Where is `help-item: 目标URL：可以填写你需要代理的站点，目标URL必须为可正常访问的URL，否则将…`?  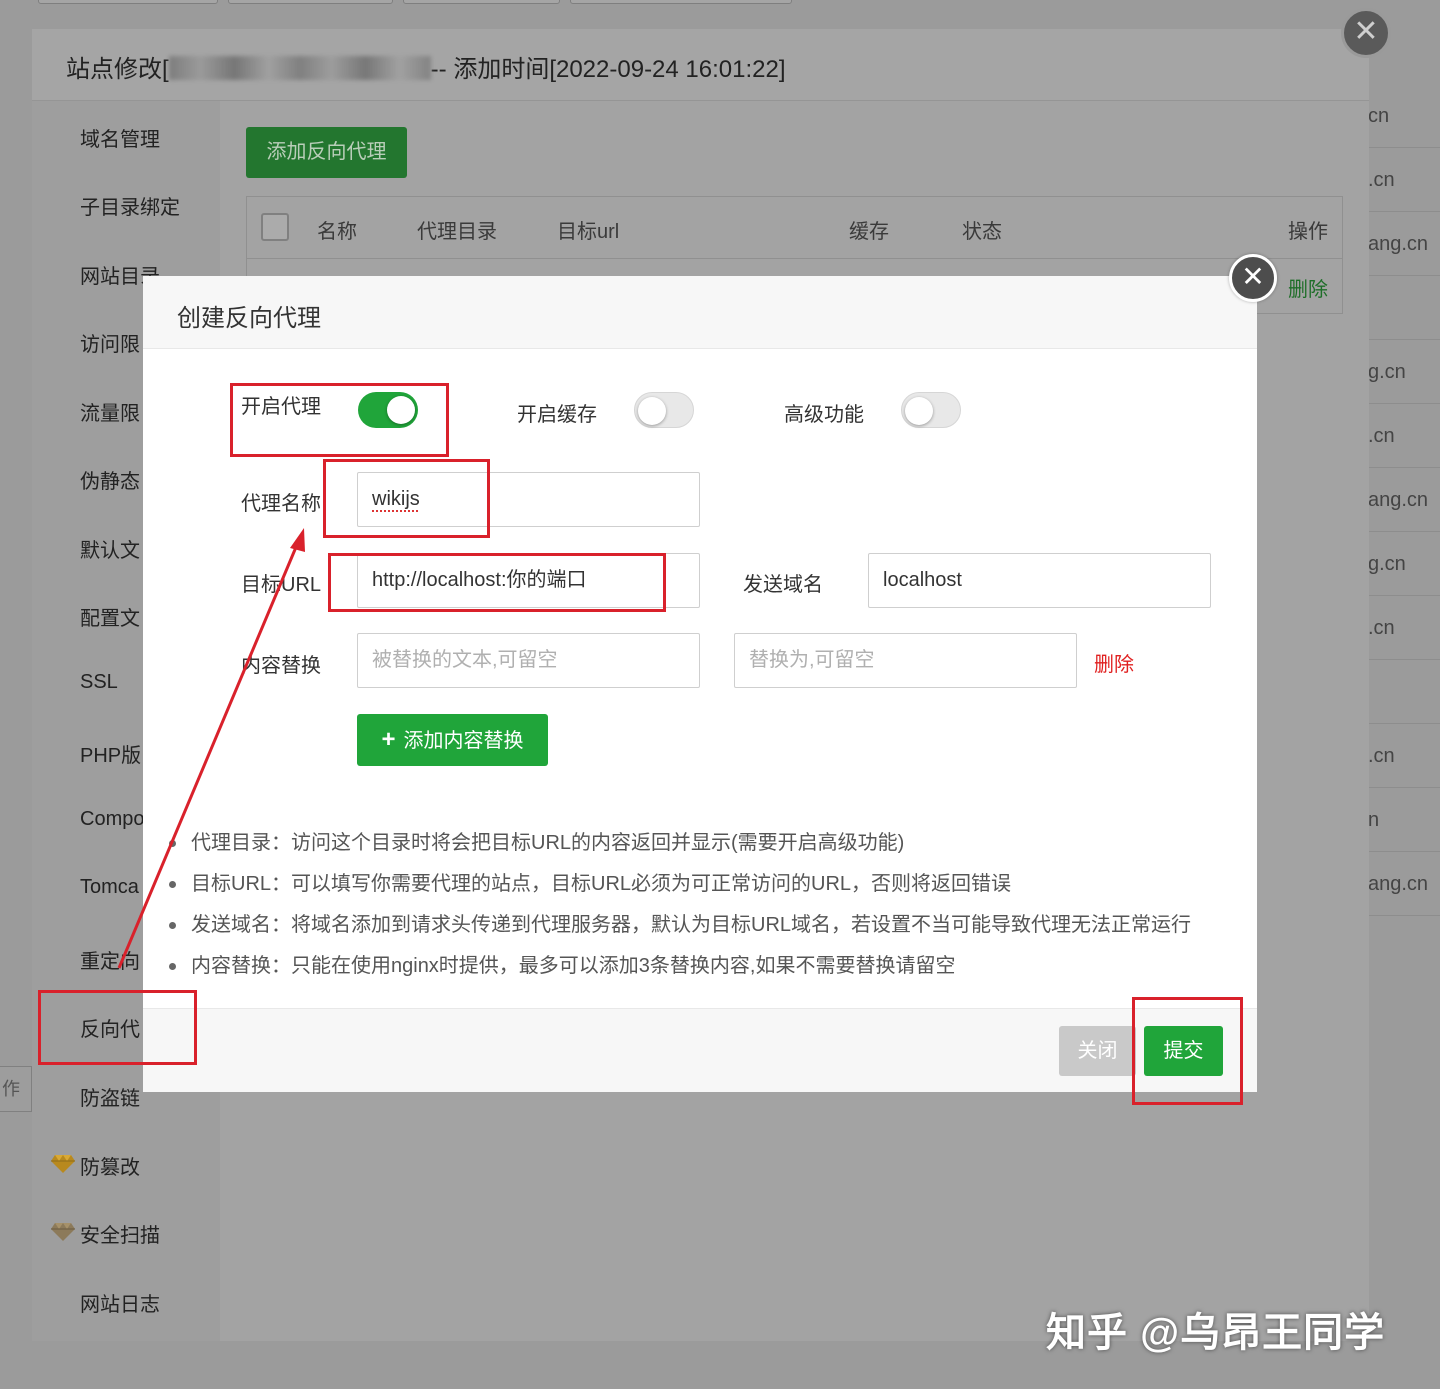
help-item: 目标URL：可以填写你需要代理的站点，目标URL必须为可正常访问的URL，否则将… is located at coordinates (707, 889).